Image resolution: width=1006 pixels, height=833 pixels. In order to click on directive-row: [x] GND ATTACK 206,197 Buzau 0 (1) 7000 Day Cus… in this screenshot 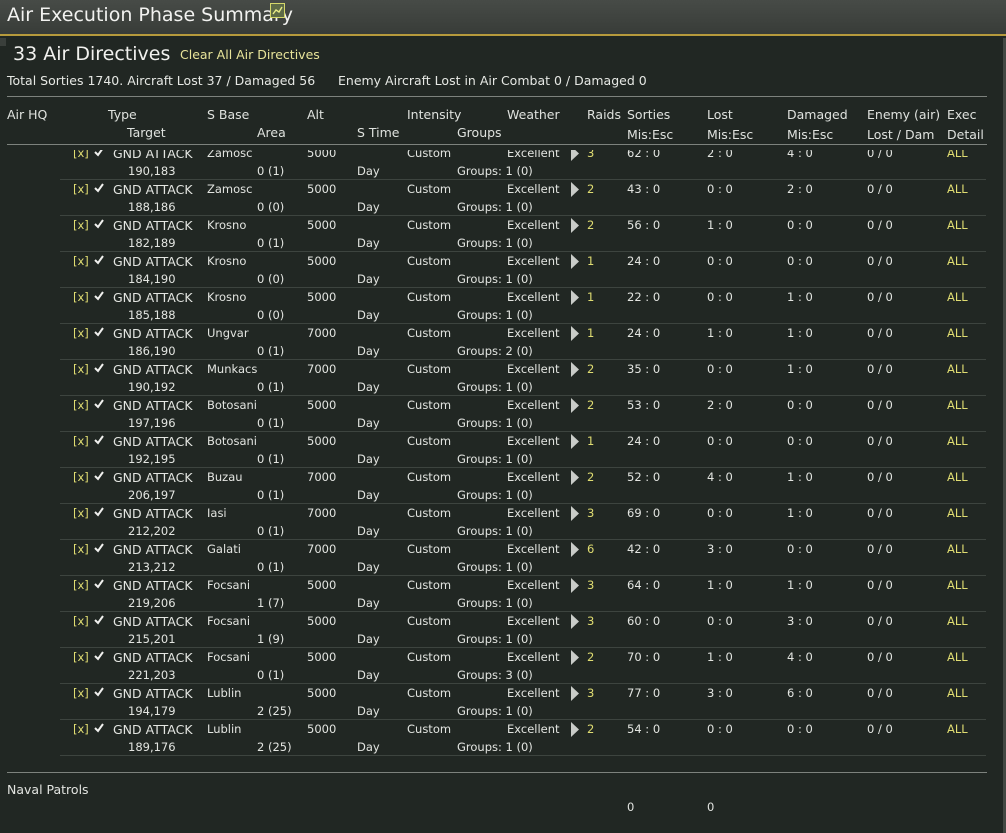, I will do `click(503, 486)`.